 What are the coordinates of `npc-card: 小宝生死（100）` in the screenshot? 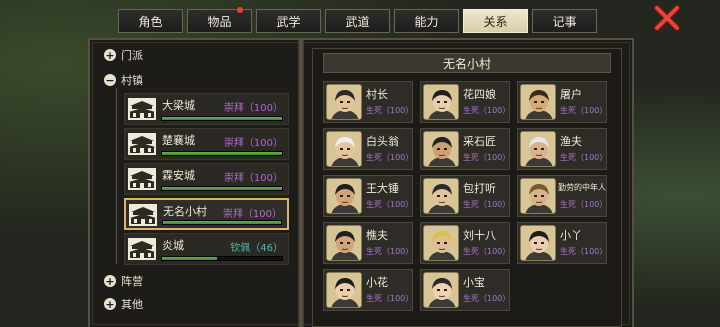 It's located at (465, 290).